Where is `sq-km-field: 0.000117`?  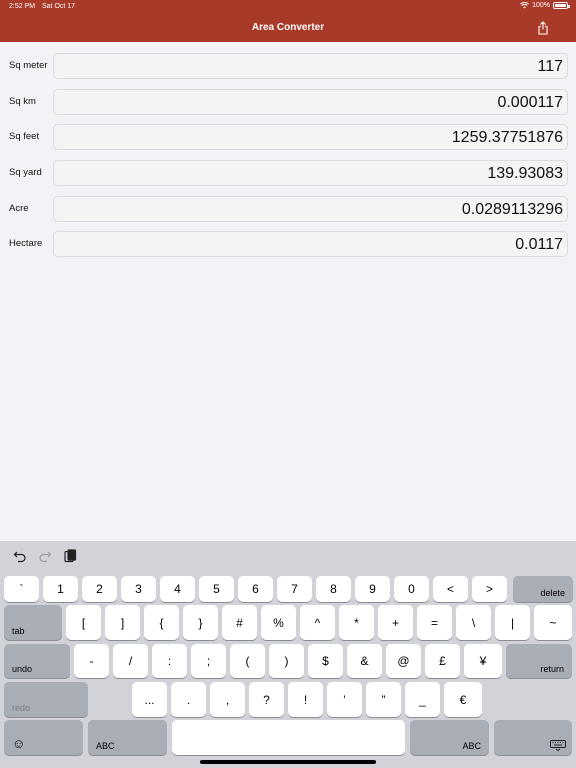 sq-km-field: 0.000117 is located at coordinates (310, 102).